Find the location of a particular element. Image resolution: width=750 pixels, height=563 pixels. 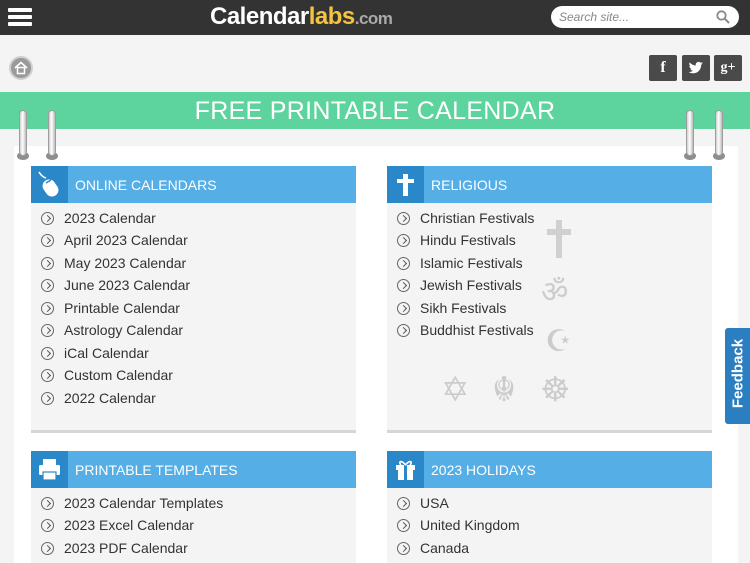

card-title: RELIGIOUS is located at coordinates (469, 185).